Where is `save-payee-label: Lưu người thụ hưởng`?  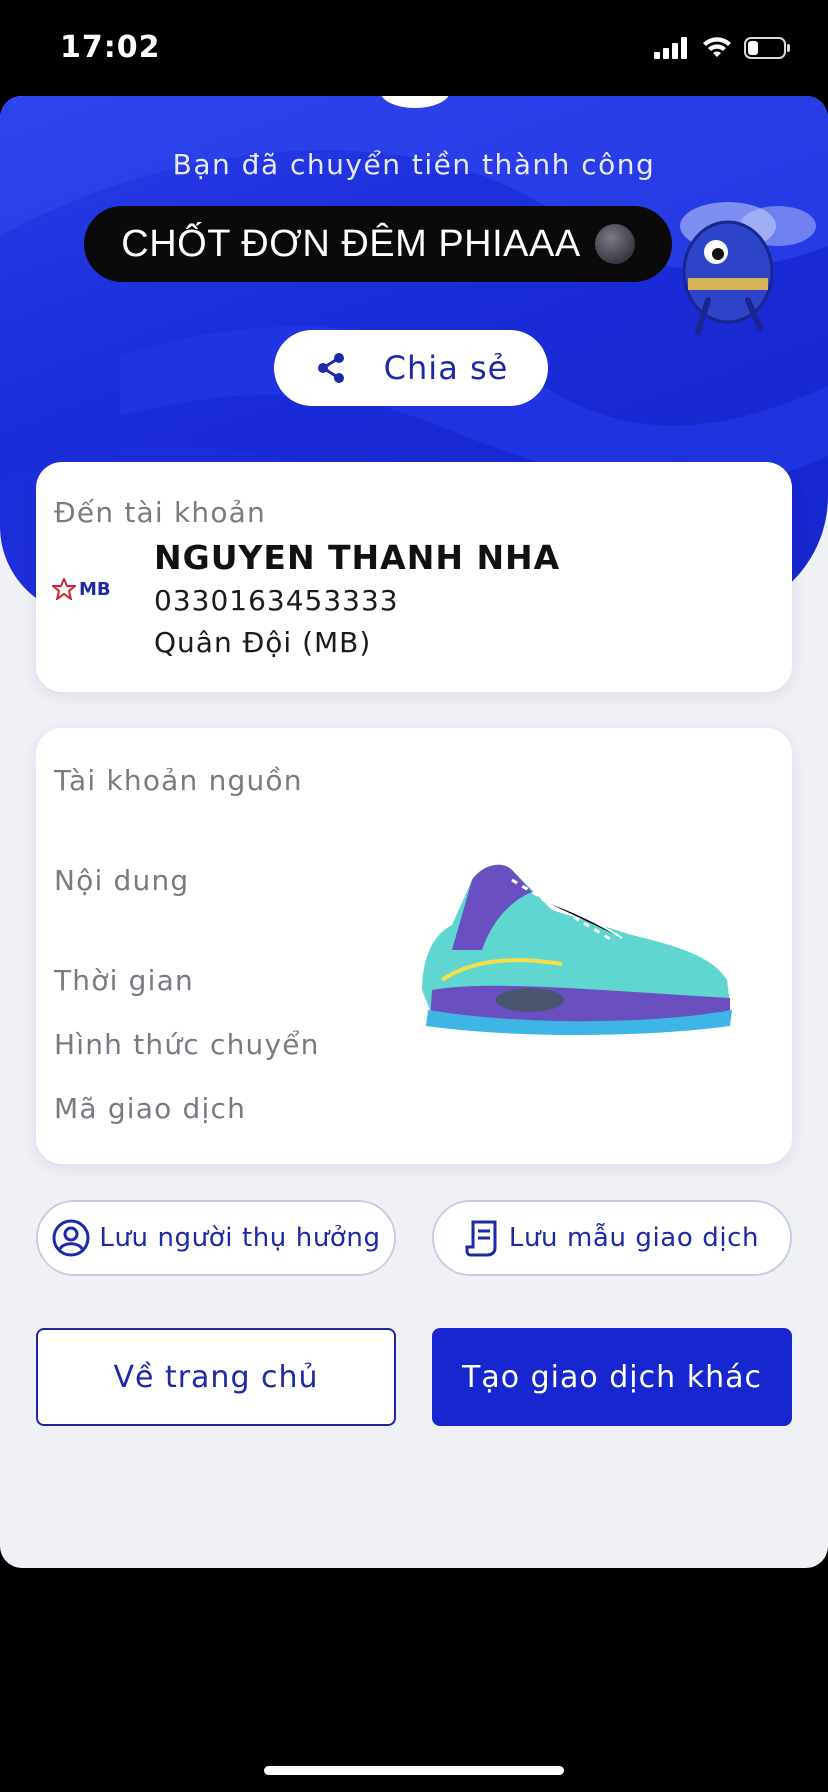 save-payee-label: Lưu người thụ hưởng is located at coordinates (240, 1238).